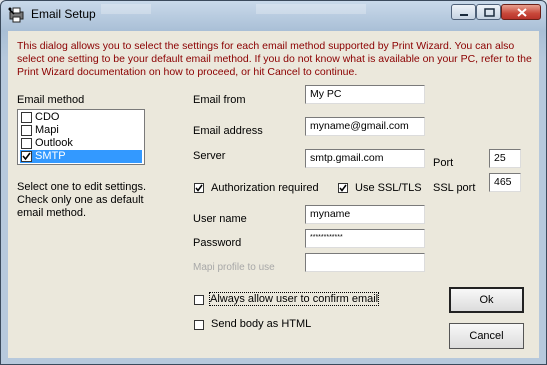 The height and width of the screenshot is (365, 547). I want to click on list-item-label: Outlook, so click(54, 143).